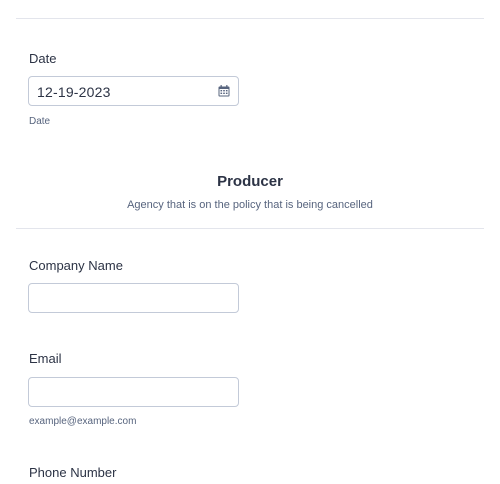  I want to click on calendar-icon, so click(224, 91).